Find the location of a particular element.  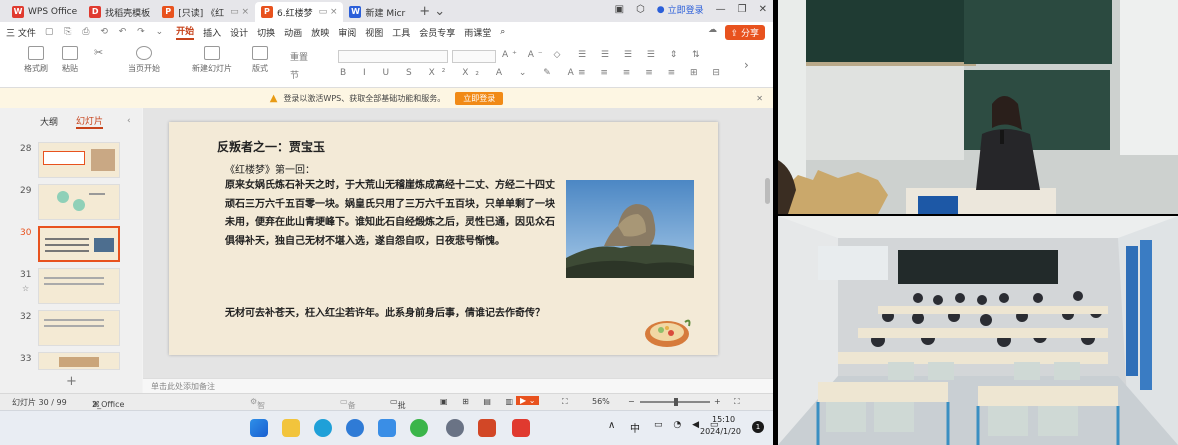

tab-outline: 大纲 is located at coordinates (49, 121).